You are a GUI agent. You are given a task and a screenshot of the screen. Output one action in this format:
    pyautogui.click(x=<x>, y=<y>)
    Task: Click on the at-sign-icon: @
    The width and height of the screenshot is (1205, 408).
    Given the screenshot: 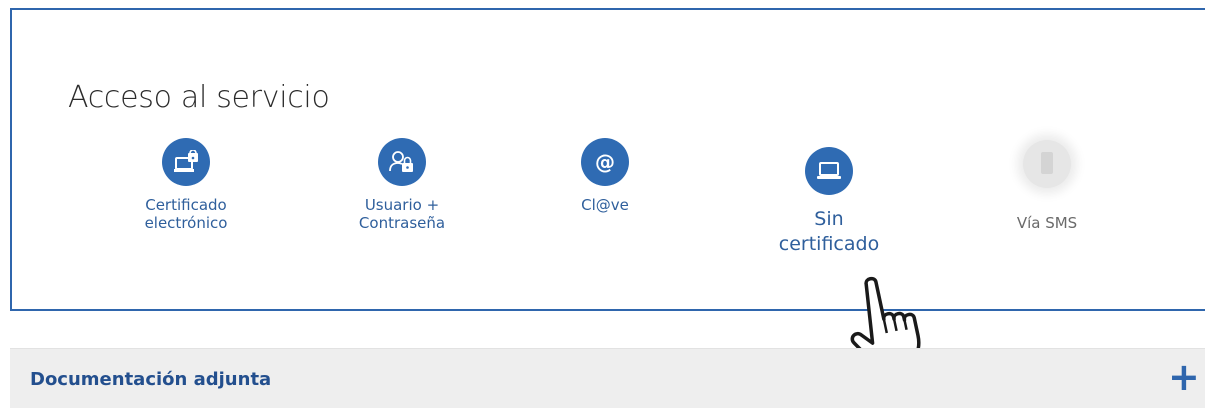 What is the action you would take?
    pyautogui.click(x=605, y=162)
    